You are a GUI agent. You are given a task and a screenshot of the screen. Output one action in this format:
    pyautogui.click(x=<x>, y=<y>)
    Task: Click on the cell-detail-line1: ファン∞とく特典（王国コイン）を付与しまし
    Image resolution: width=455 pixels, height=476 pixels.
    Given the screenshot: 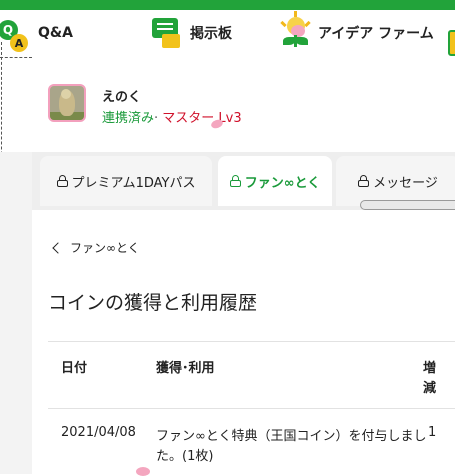 What is the action you would take?
    pyautogui.click(x=291, y=436)
    